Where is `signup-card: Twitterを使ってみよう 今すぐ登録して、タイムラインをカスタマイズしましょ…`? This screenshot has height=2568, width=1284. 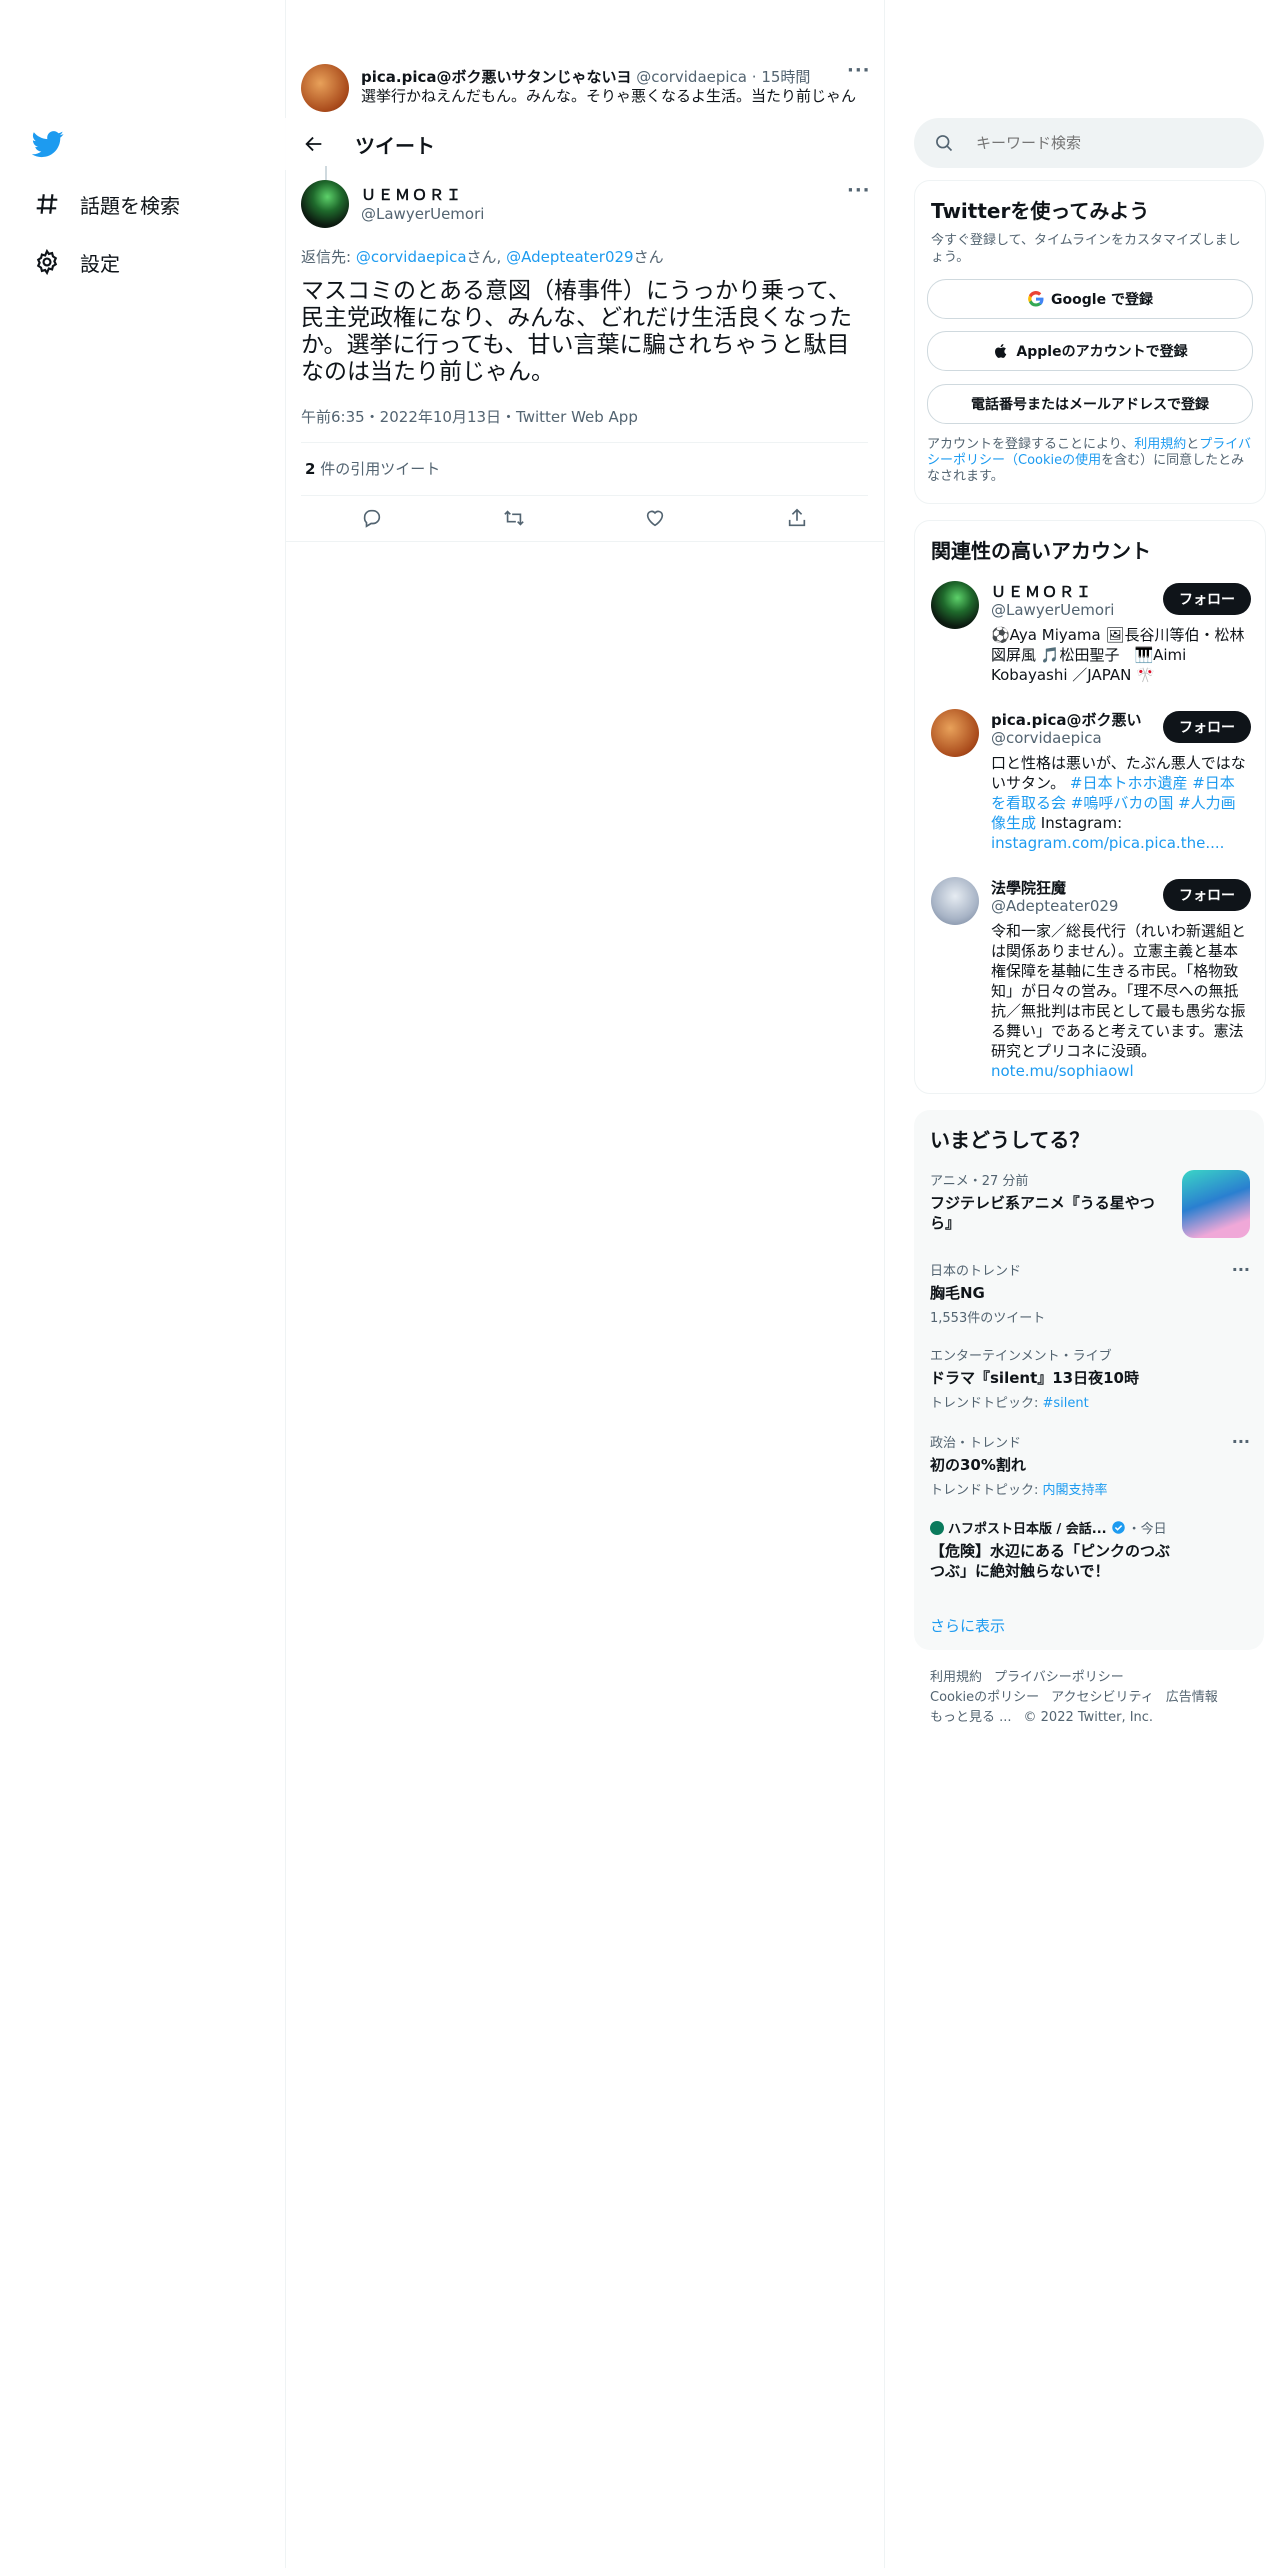 signup-card: Twitterを使ってみよう 今すぐ登録して、タイムラインをカスタマイズしましょ… is located at coordinates (1090, 342).